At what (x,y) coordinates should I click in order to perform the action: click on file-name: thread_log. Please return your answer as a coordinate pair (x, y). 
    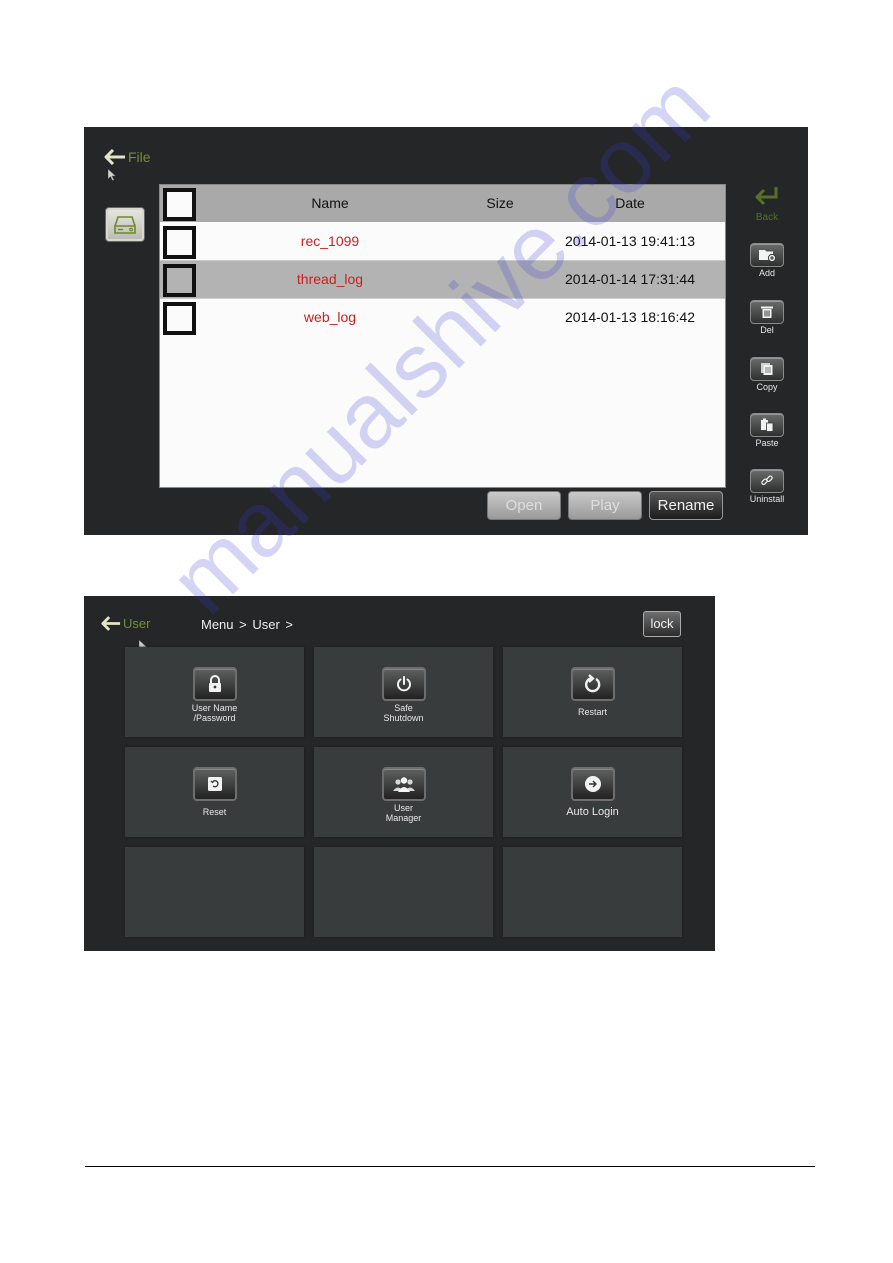
    Looking at the image, I should click on (330, 279).